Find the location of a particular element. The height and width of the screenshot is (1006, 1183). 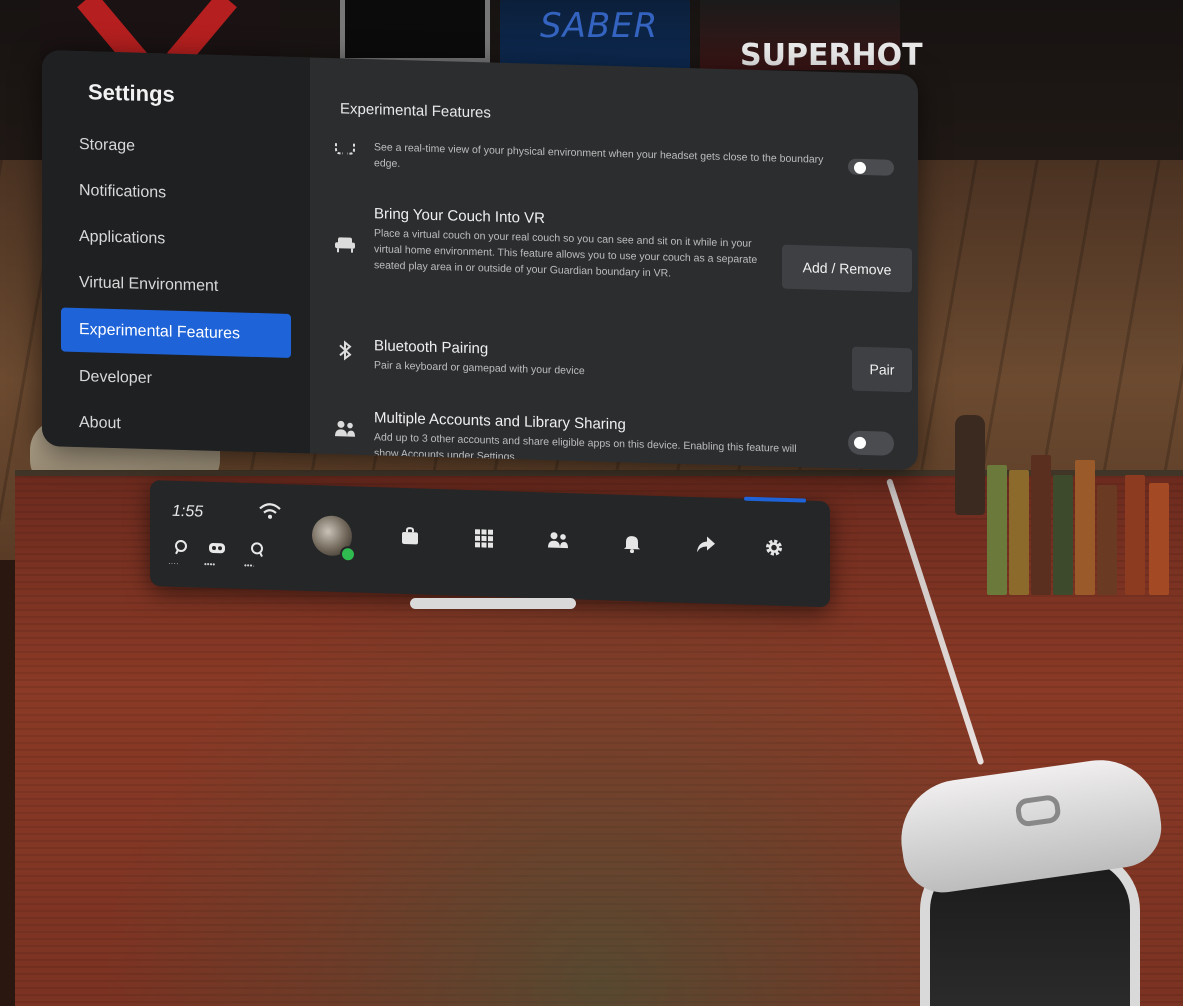

notifications-icon is located at coordinates (632, 545).